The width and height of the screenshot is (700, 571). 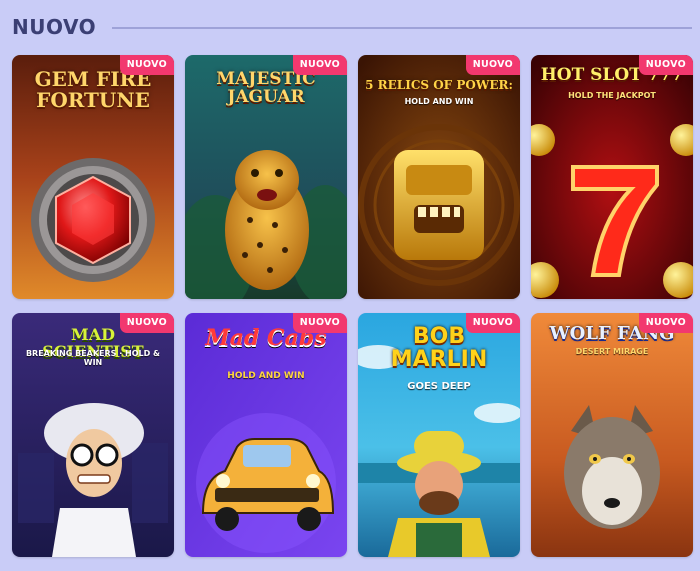 I want to click on game-subtitle: BREAKING BEAKERS · HOLD & WIN, so click(x=93, y=358).